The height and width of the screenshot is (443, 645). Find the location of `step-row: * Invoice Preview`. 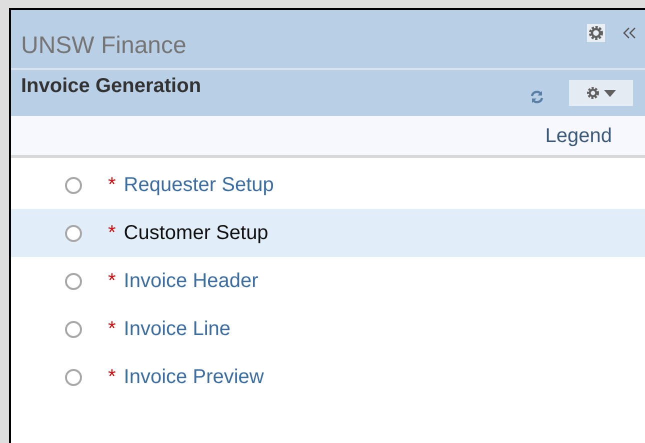

step-row: * Invoice Preview is located at coordinates (328, 377).